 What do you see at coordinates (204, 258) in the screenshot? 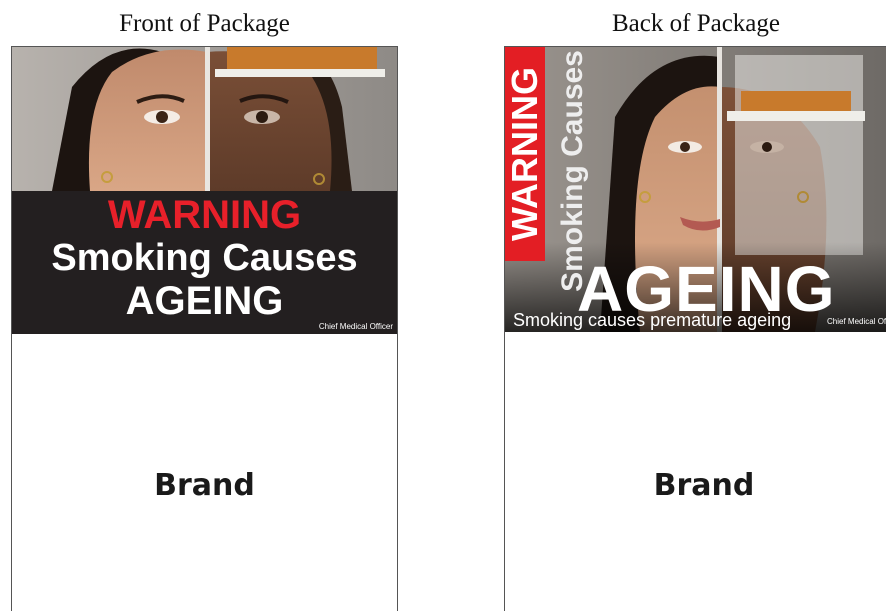
I see `front-warning-line2: Smoking Causes` at bounding box center [204, 258].